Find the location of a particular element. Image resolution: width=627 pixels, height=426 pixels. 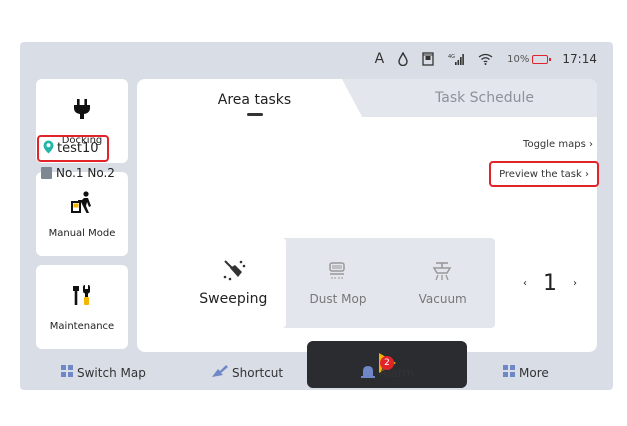

nav-label: Shortcut is located at coordinates (258, 372).